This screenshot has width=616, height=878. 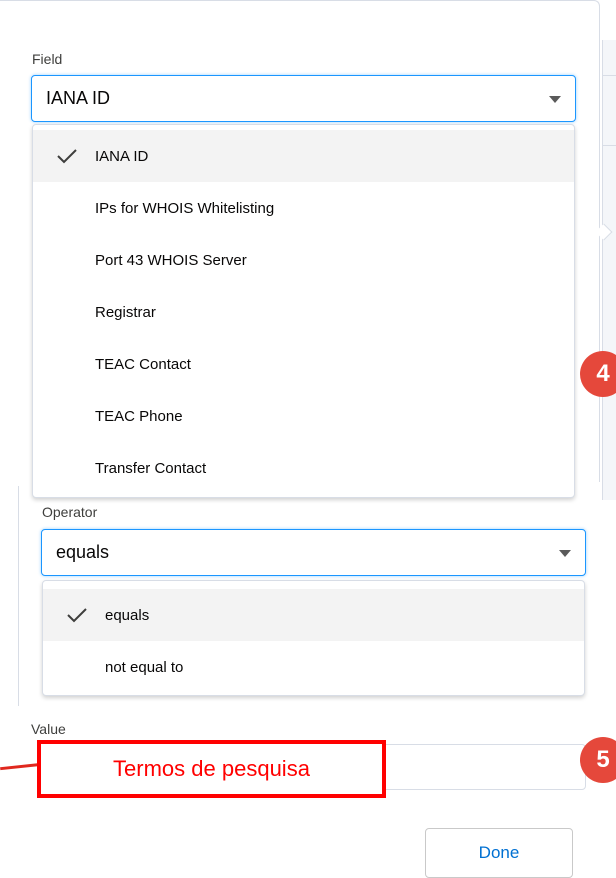 I want to click on field-option-teac-contact: TEAC Contact, so click(x=303, y=364).